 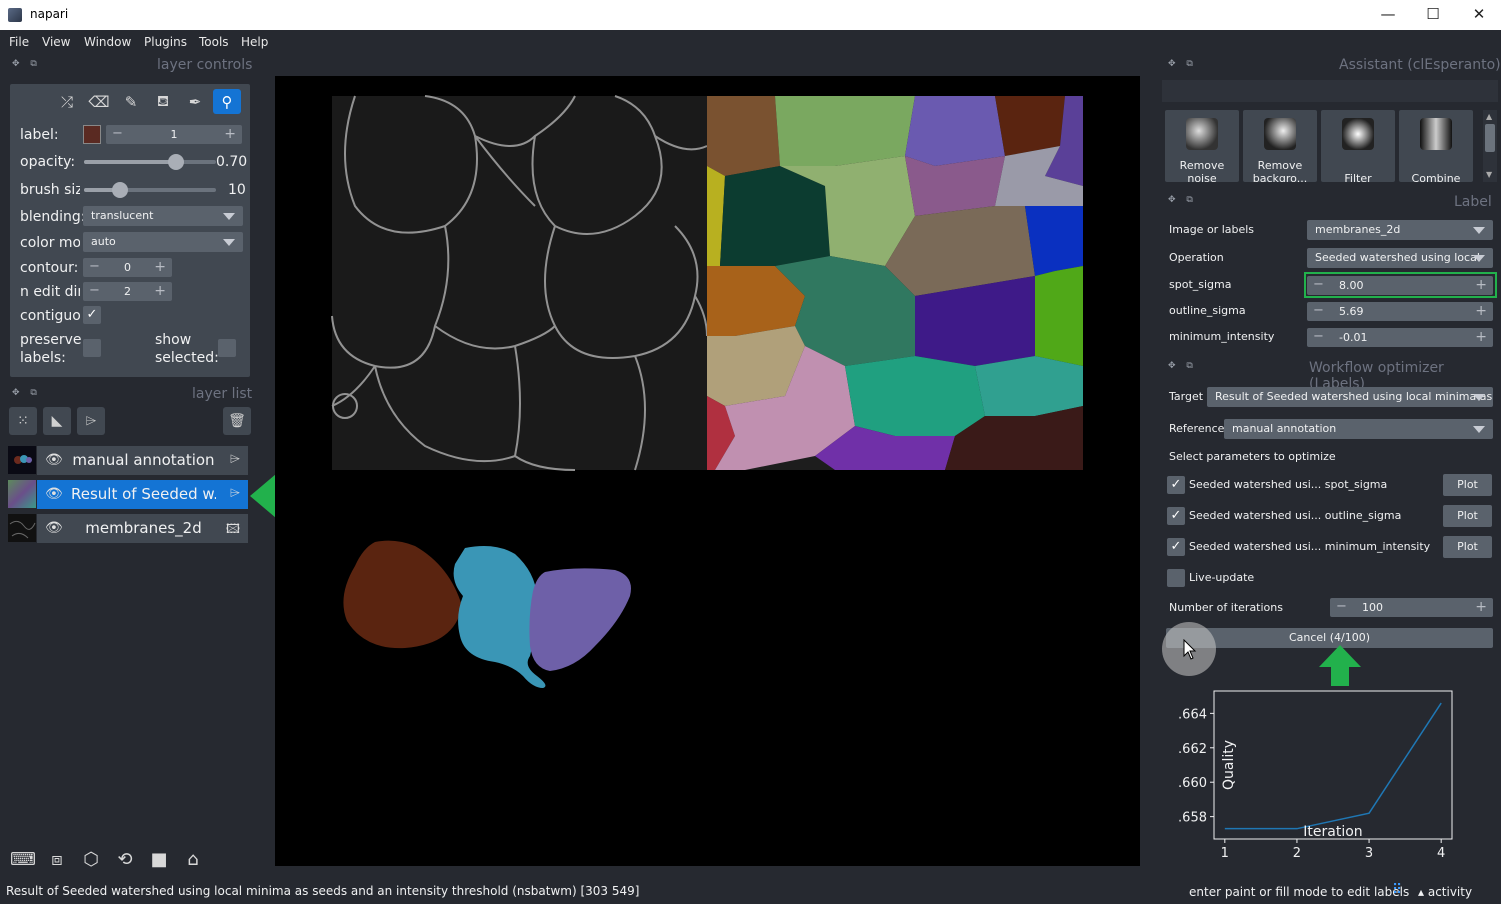 I want to click on assistant-title: Assistant (clEsperanto), so click(x=1420, y=65).